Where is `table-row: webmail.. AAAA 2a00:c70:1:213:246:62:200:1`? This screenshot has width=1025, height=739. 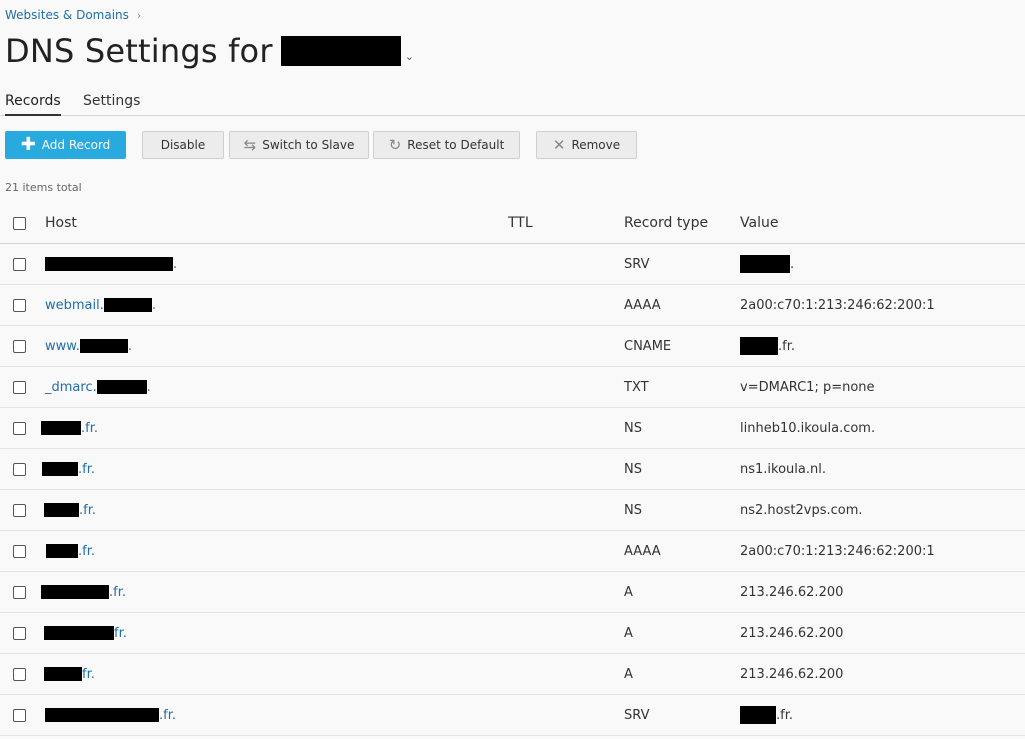
table-row: webmail.. AAAA 2a00:c70:1:213:246:62:200:1 is located at coordinates (512, 305).